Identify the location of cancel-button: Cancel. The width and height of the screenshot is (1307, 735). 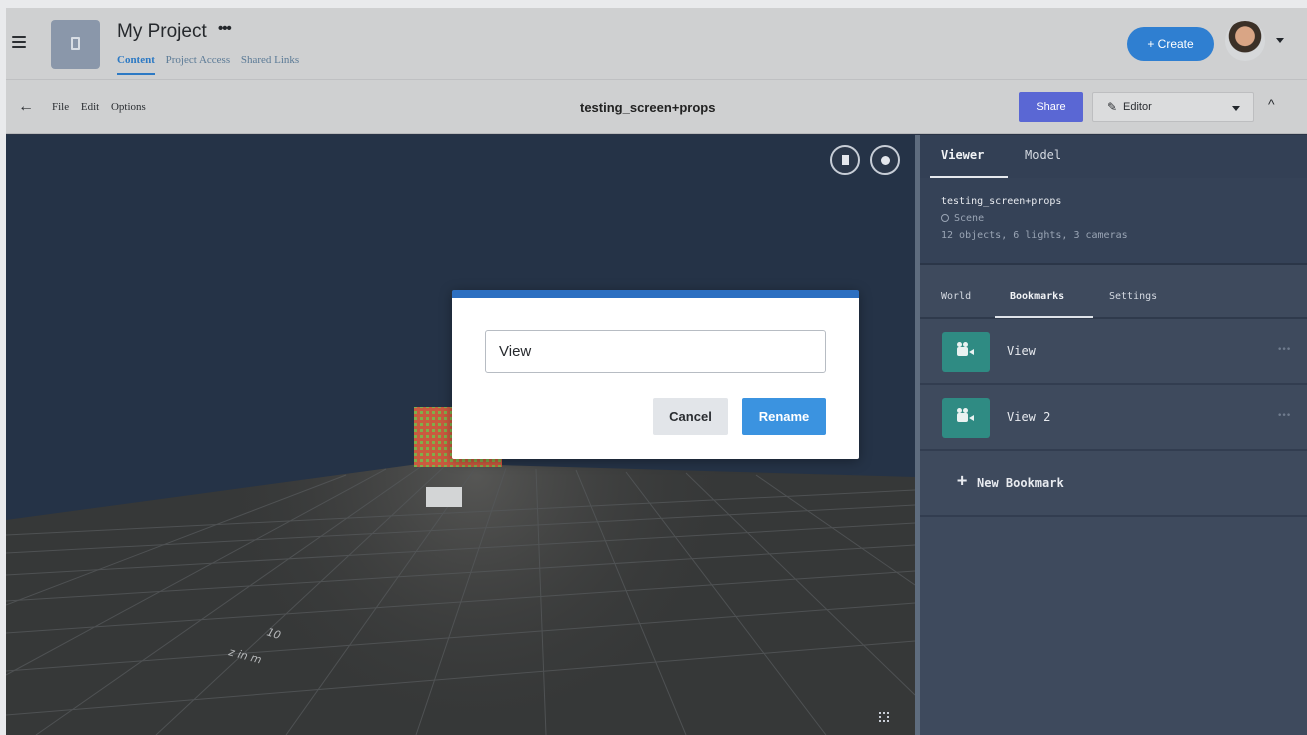
(690, 416).